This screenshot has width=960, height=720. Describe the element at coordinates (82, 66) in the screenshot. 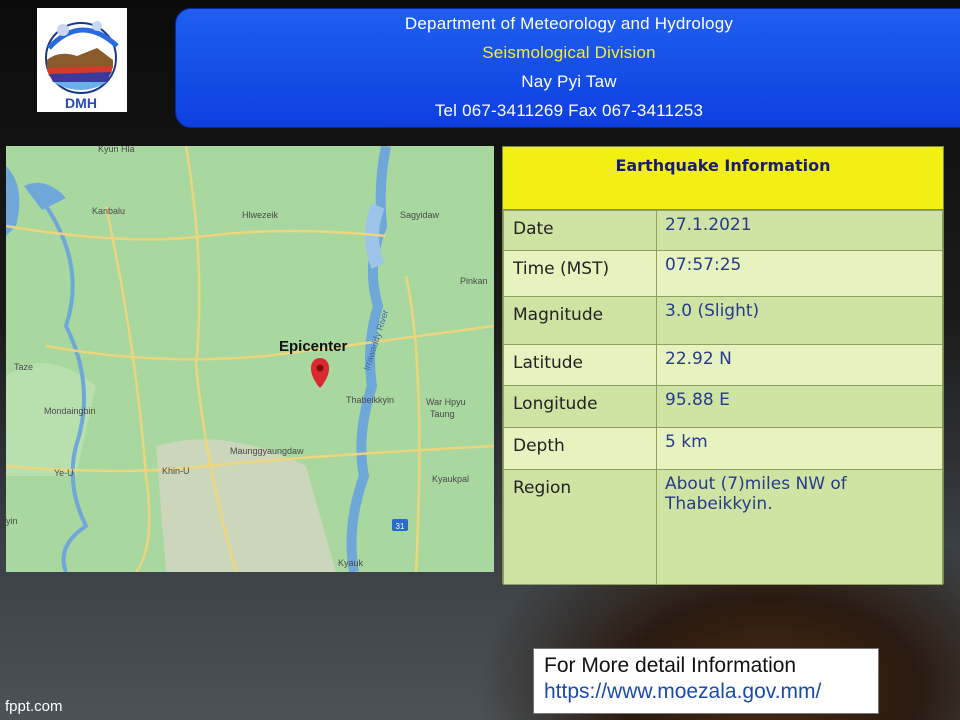

I see `dmh-logo-graphic: DMH` at that location.